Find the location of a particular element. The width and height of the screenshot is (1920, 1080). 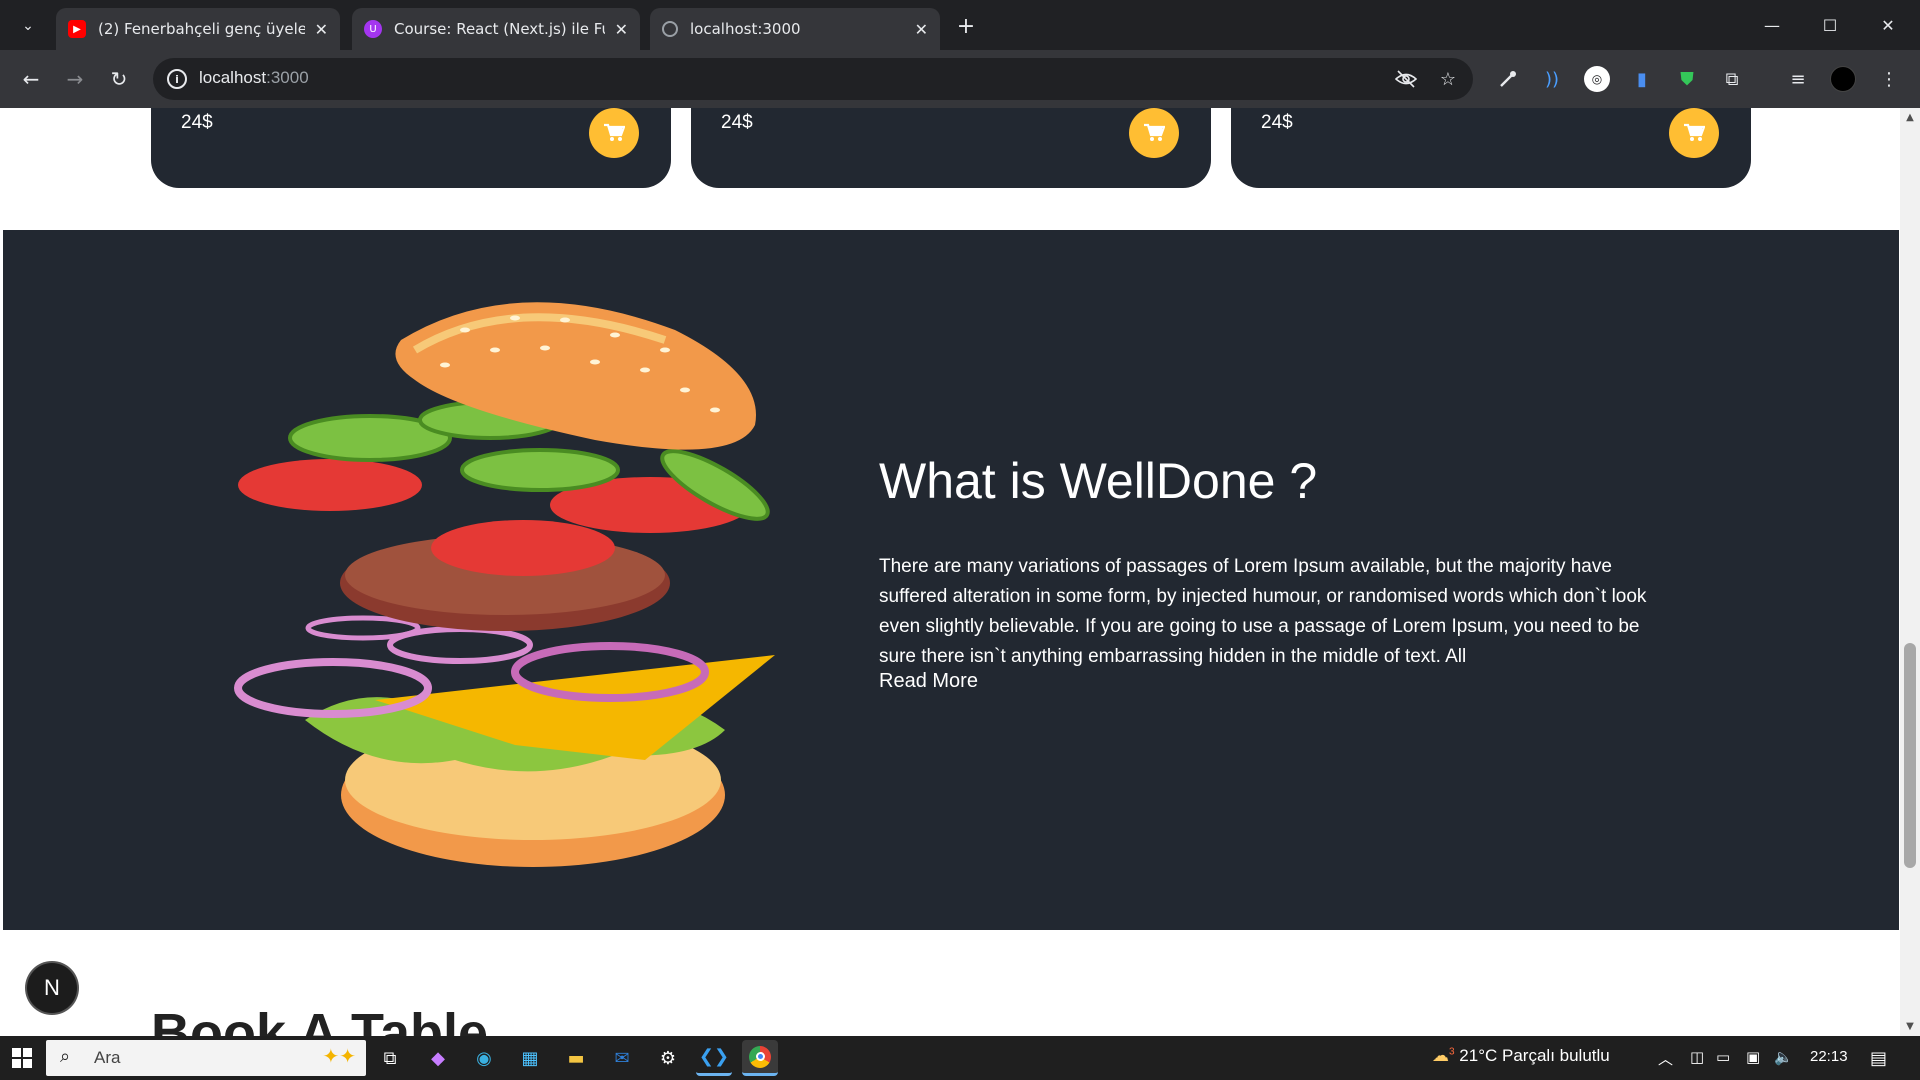

taskbar-search: ⌕ Ara ✦✦ is located at coordinates (206, 1058).